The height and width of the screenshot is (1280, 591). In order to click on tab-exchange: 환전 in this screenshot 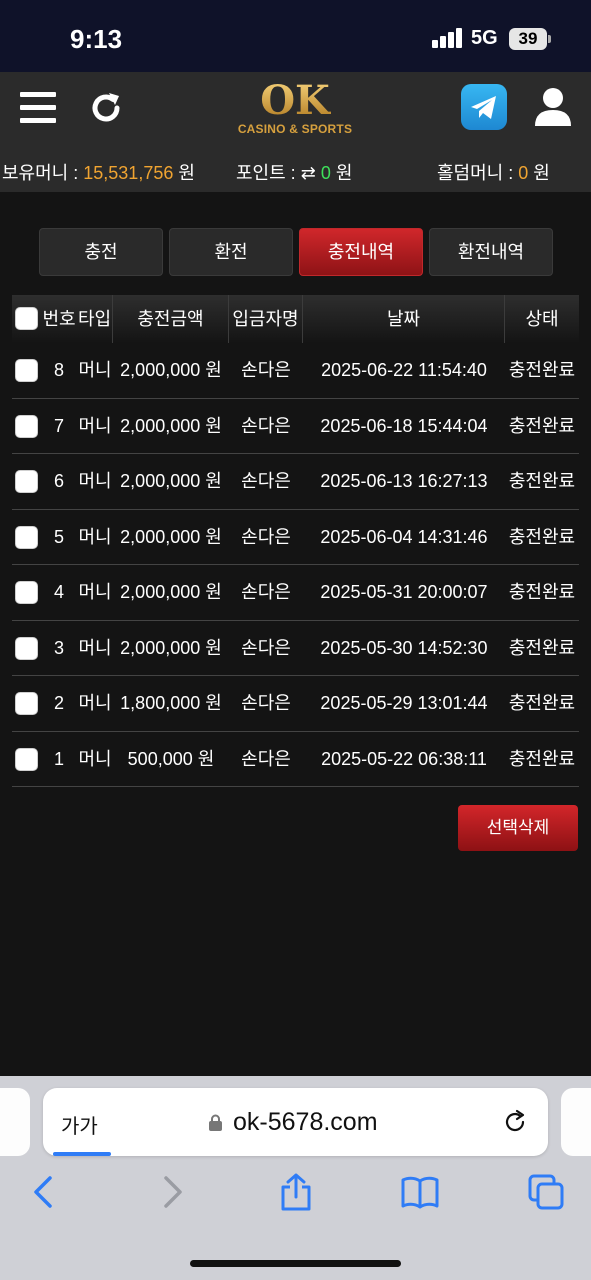, I will do `click(231, 252)`.